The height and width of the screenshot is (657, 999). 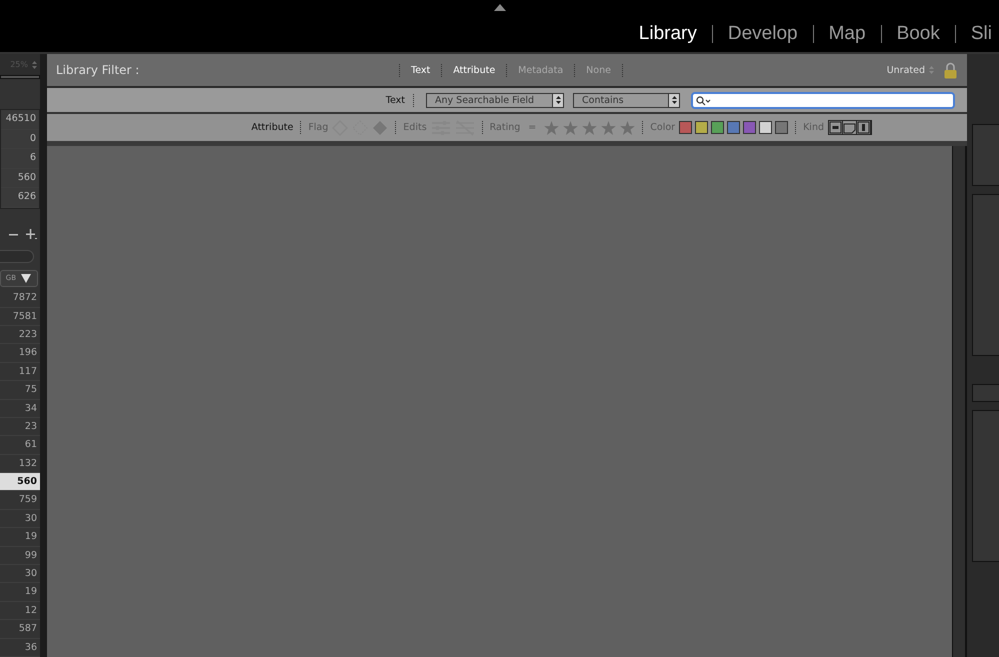 I want to click on kind-label: Kind, so click(x=813, y=127).